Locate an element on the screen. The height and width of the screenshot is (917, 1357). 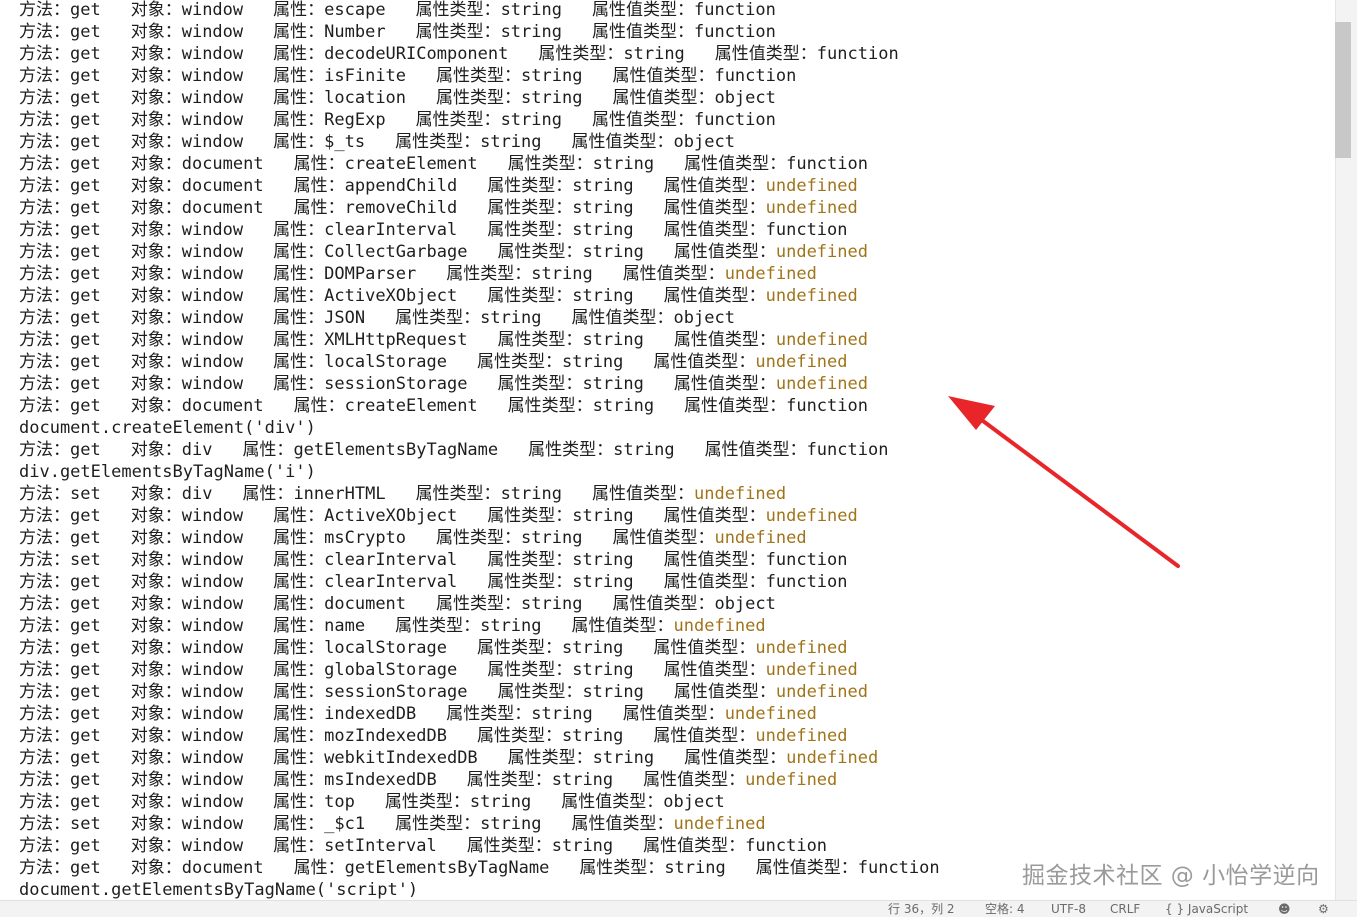
property-value: top is located at coordinates (339, 802).